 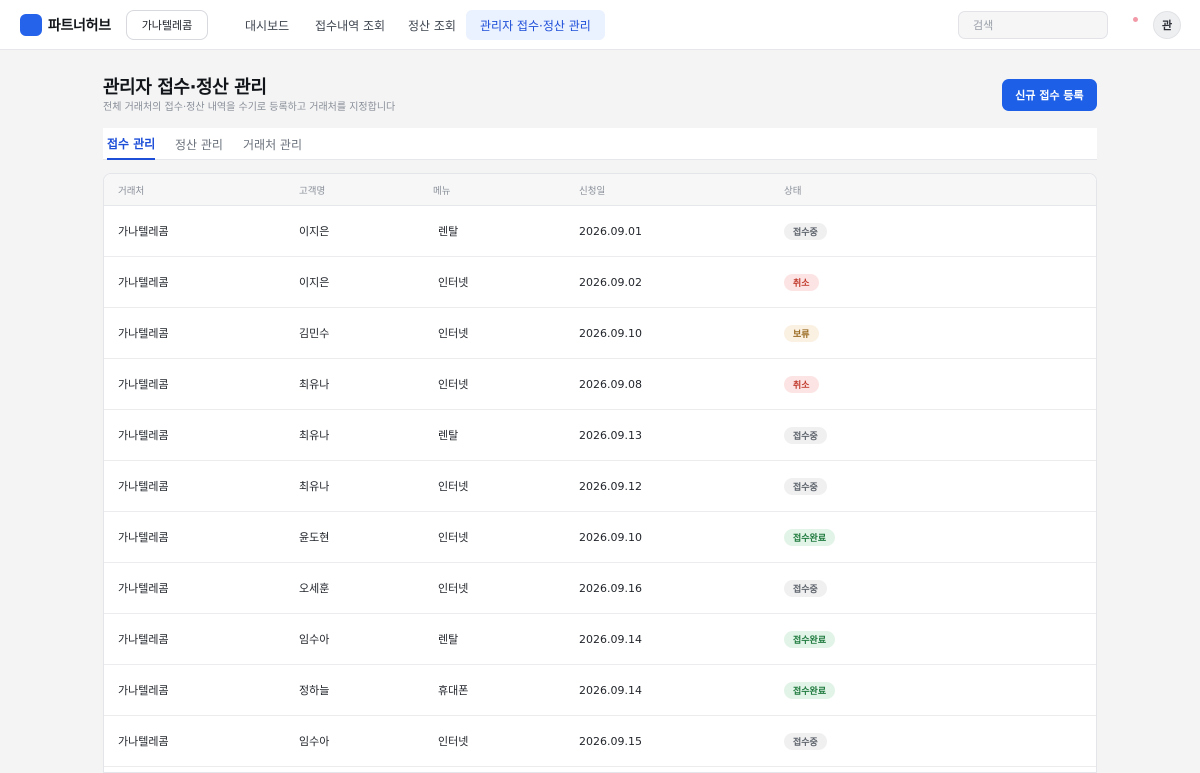 I want to click on tab-receipt-management: 접수 관리, so click(x=131, y=144).